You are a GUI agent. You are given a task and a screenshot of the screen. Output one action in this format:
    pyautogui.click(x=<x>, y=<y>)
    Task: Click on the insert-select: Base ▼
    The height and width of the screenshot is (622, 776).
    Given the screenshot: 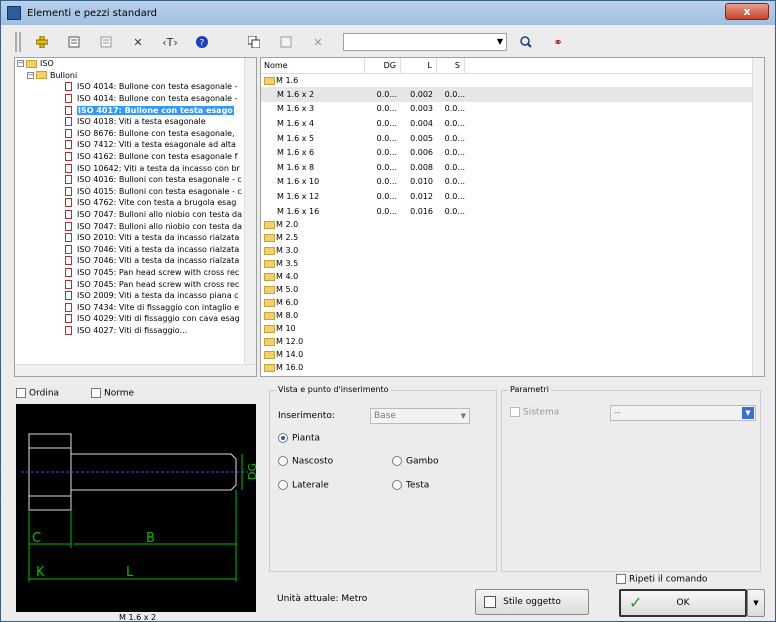 What is the action you would take?
    pyautogui.click(x=420, y=416)
    